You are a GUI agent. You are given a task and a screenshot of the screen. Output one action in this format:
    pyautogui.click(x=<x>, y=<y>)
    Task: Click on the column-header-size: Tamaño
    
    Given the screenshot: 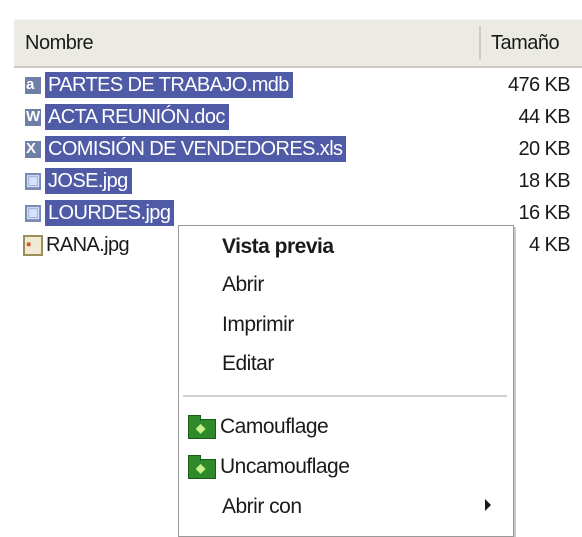 What is the action you would take?
    pyautogui.click(x=525, y=43)
    